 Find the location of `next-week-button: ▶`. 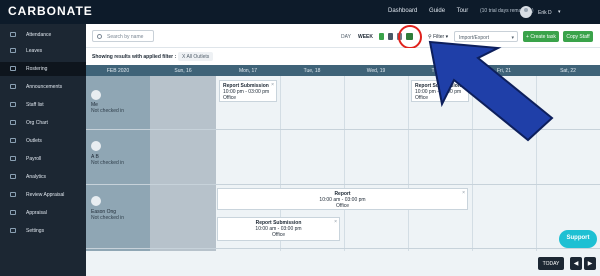

next-week-button: ▶ is located at coordinates (590, 263).